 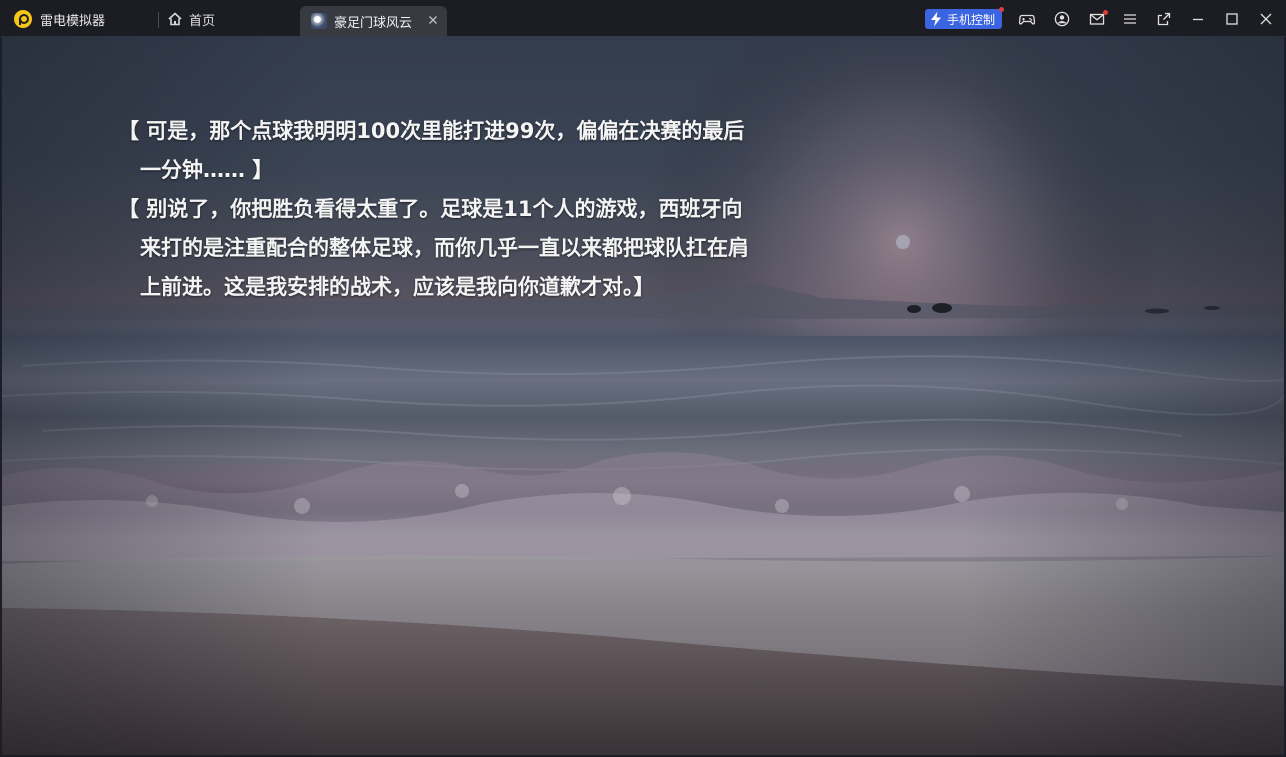 I want to click on phone-control-button: 手机控制, so click(x=963, y=19).